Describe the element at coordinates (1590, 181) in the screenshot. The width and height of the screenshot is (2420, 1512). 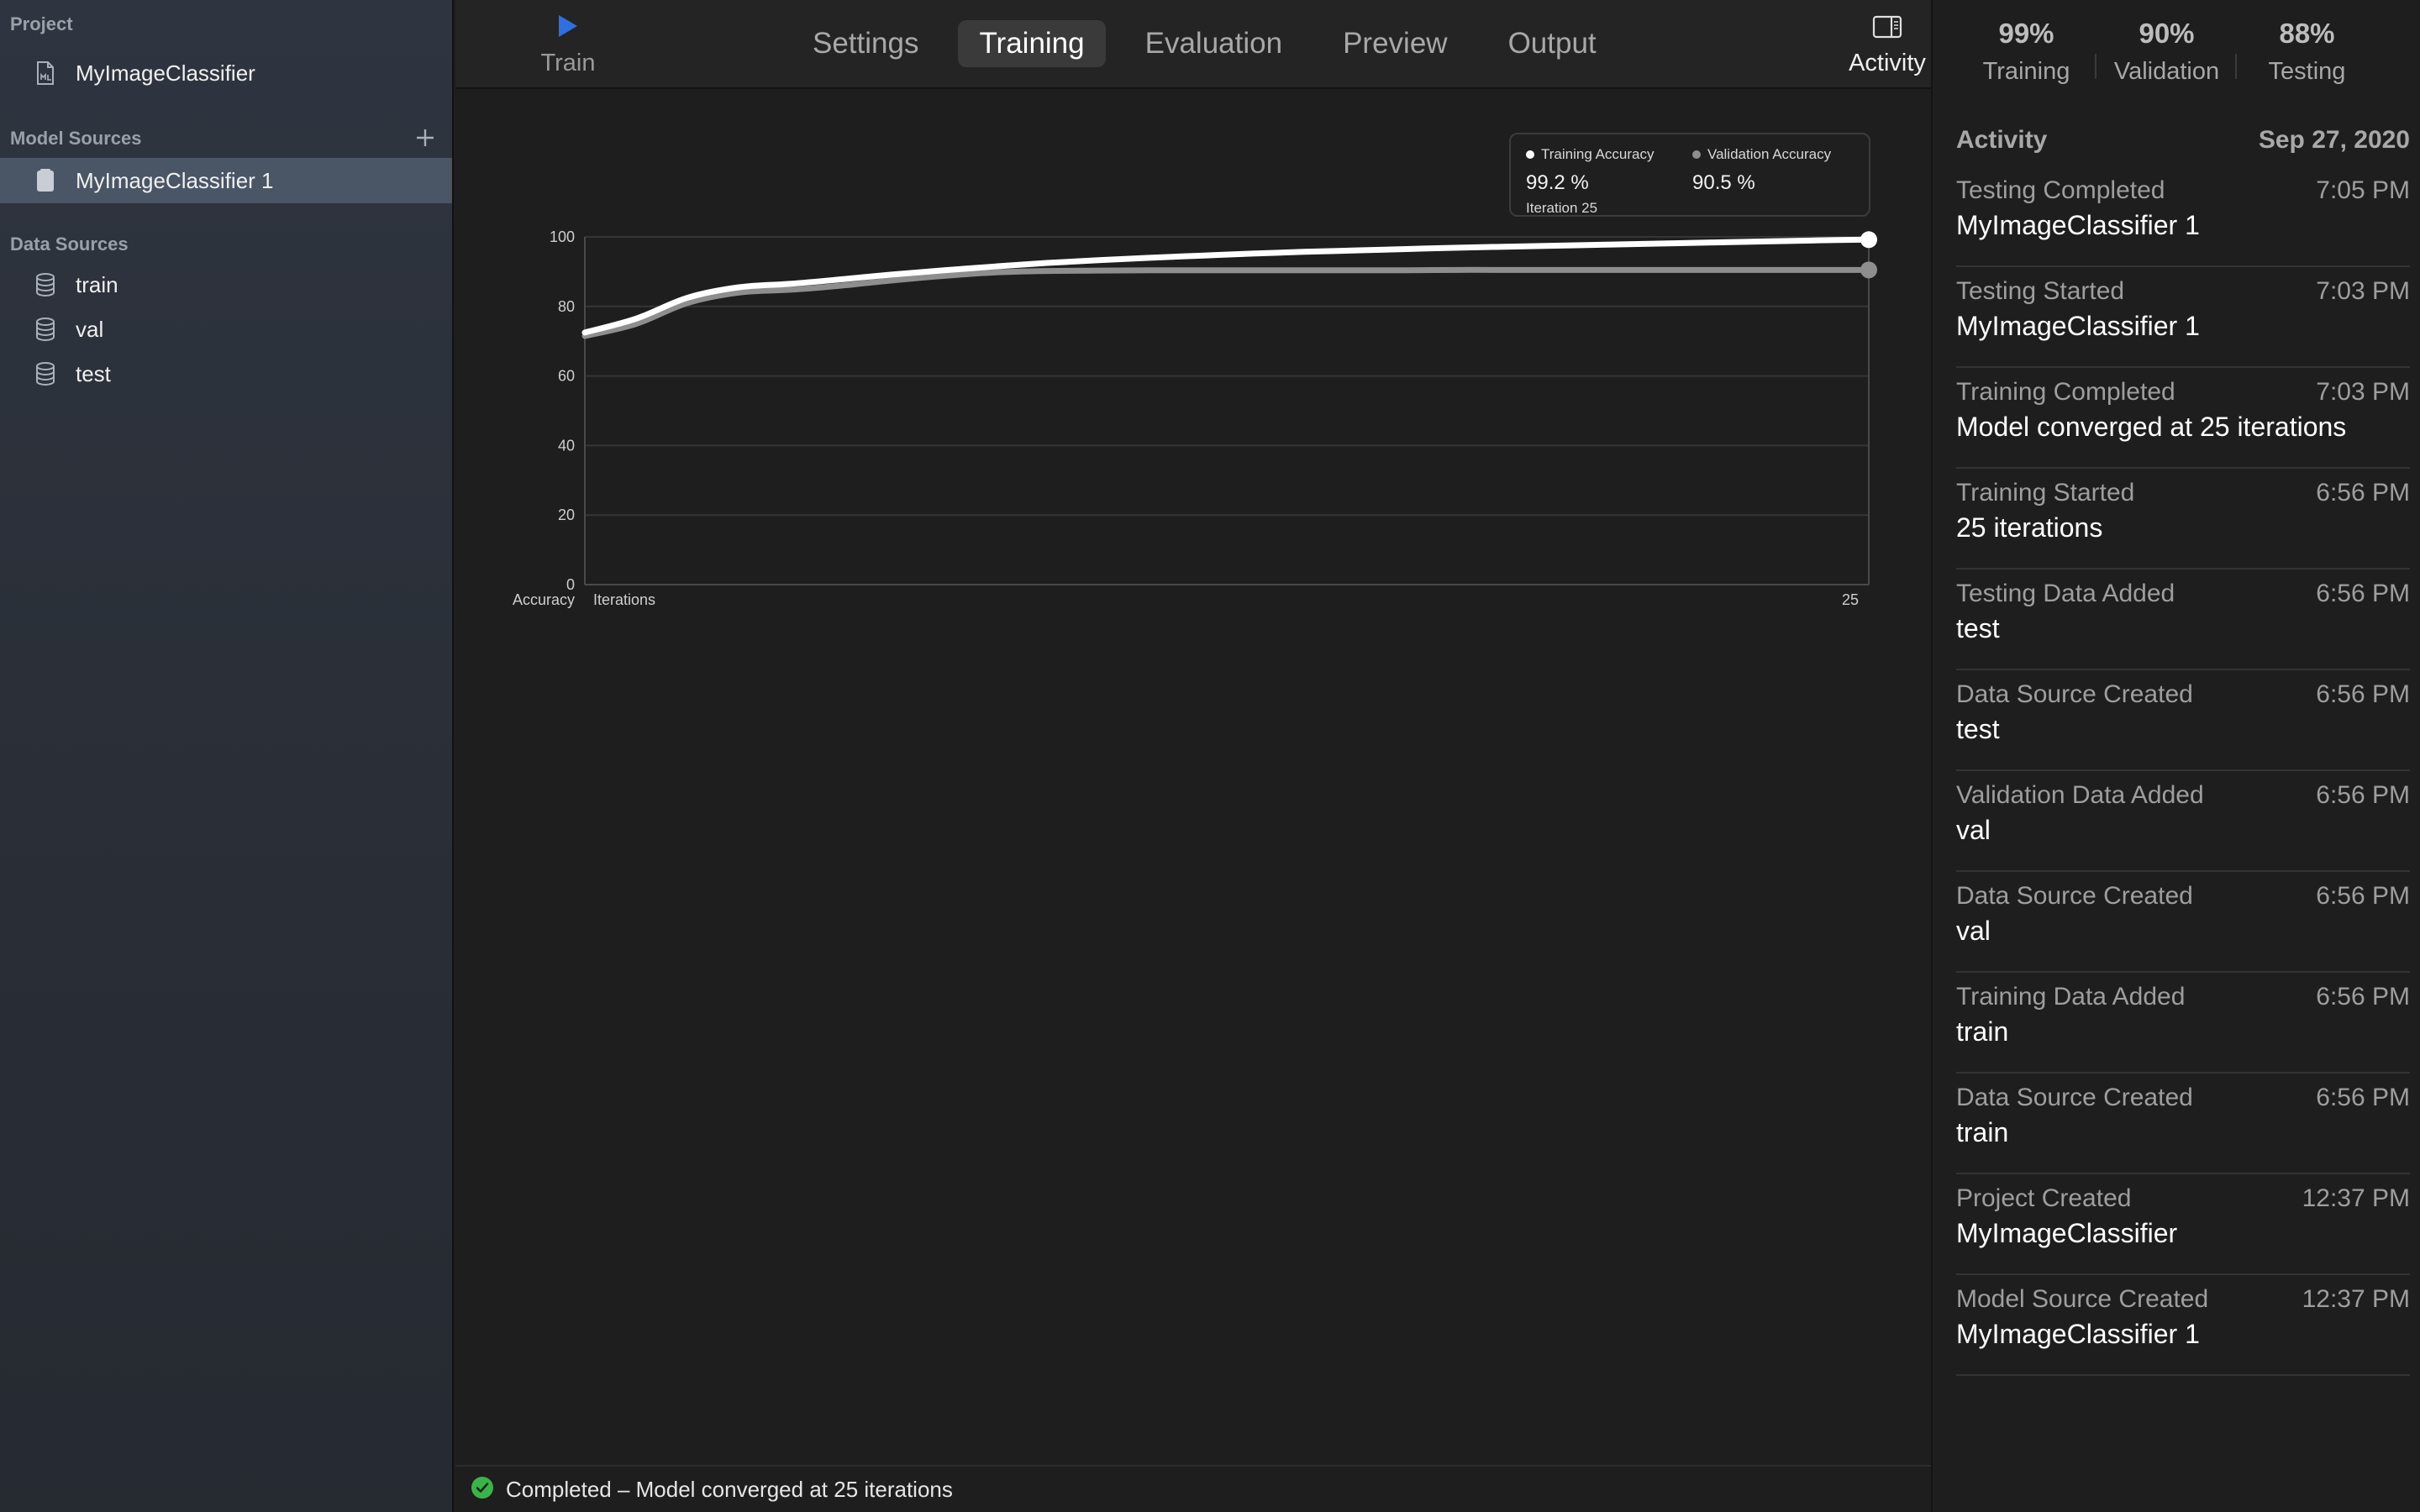
I see `tooltip-training: Training Accuracy 99.2 % Iteration 25` at that location.